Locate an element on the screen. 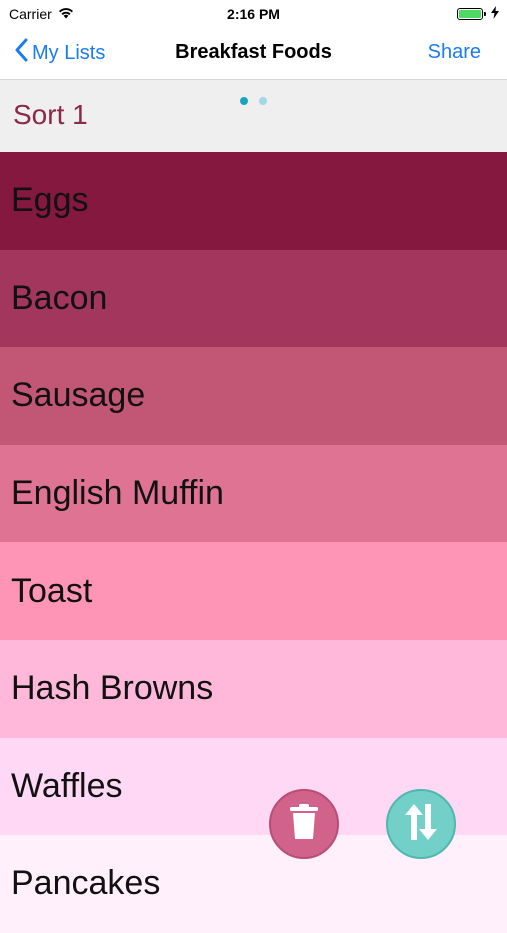 The height and width of the screenshot is (933, 507). page-dot-active is located at coordinates (244, 101).